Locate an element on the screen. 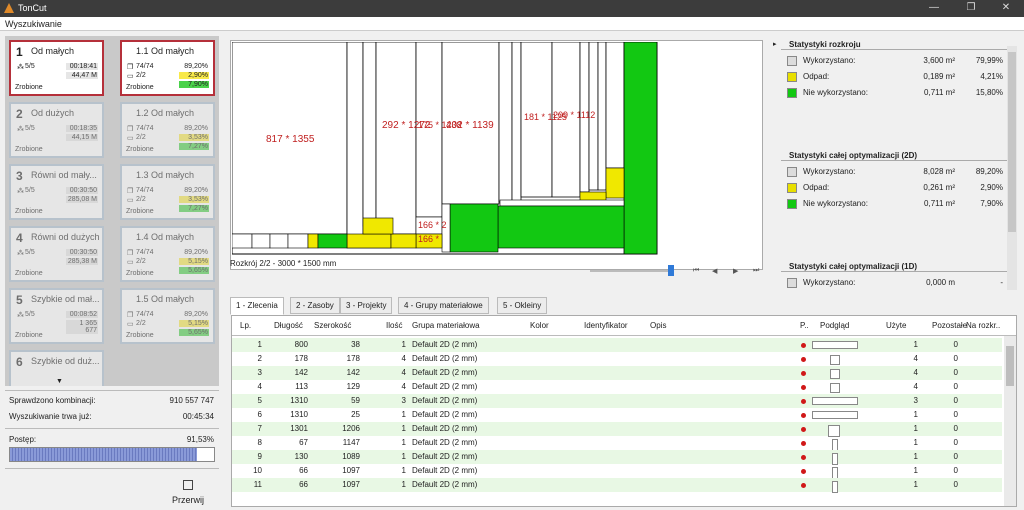 This screenshot has height=510, width=1024. table-row: 11 66 1097 1 Default 2D (2 mm) 1 0 is located at coordinates (617, 485).